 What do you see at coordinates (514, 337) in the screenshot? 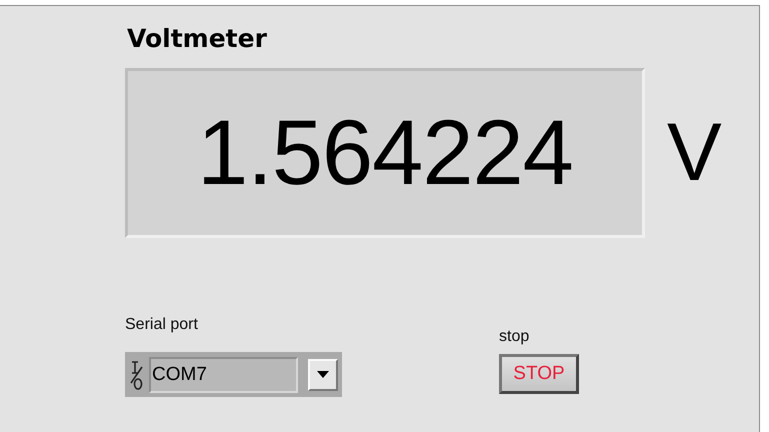
I see `stop-label: stop` at bounding box center [514, 337].